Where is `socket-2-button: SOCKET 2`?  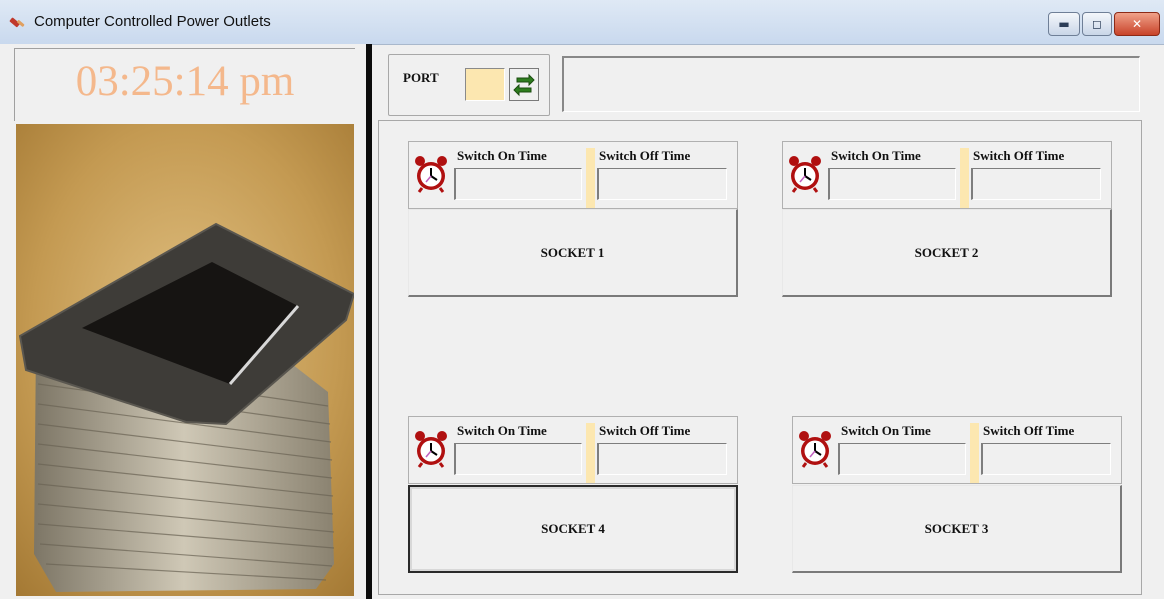 socket-2-button: SOCKET 2 is located at coordinates (947, 253).